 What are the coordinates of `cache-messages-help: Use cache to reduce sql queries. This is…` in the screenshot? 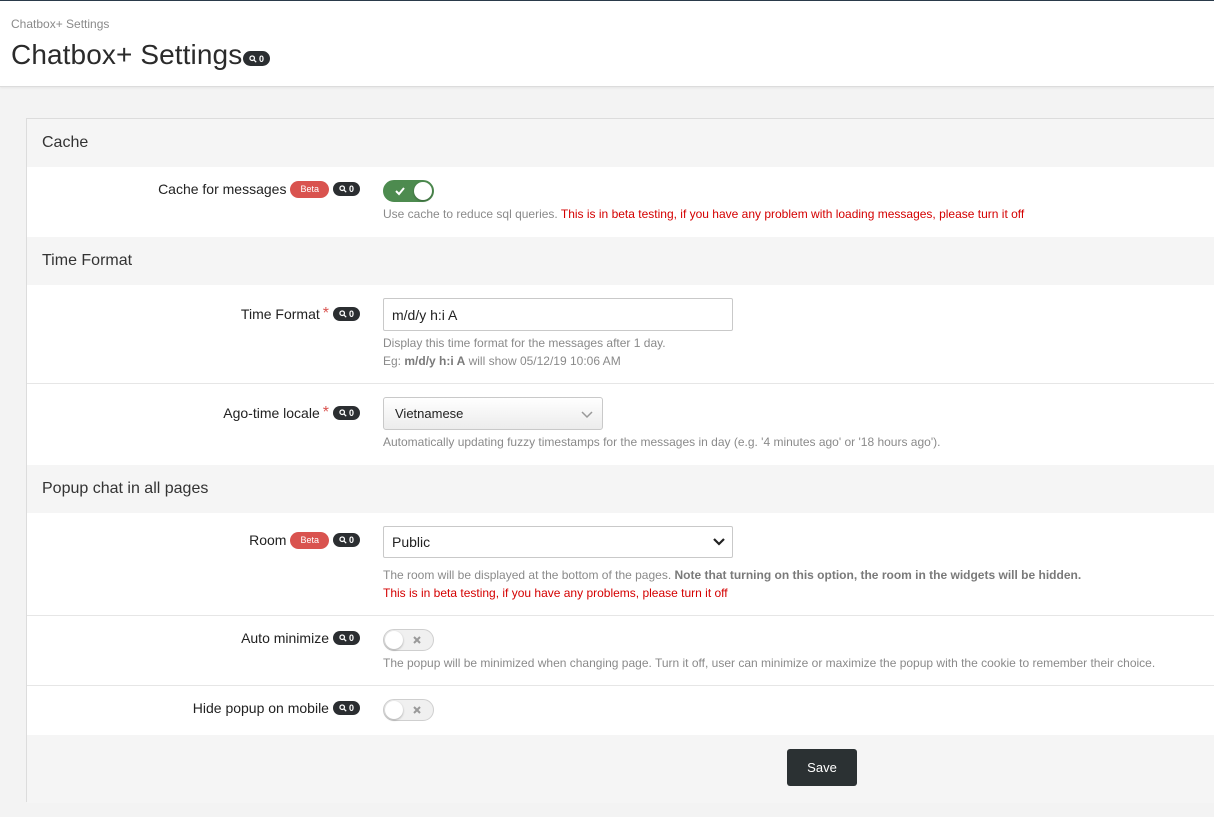 It's located at (703, 214).